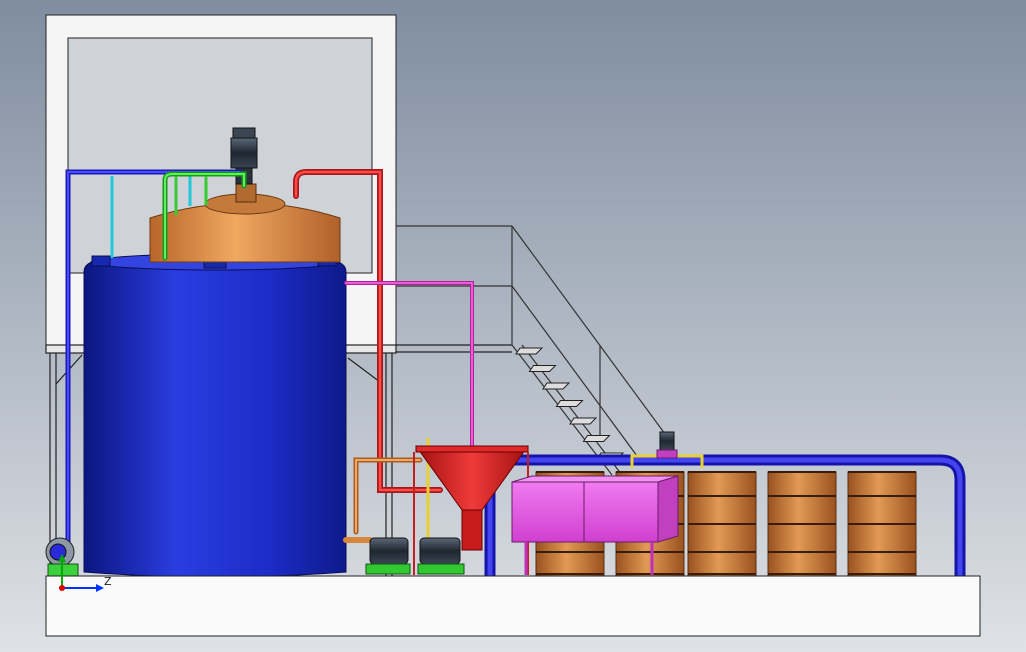  What do you see at coordinates (513, 606) in the screenshot?
I see `base-slab` at bounding box center [513, 606].